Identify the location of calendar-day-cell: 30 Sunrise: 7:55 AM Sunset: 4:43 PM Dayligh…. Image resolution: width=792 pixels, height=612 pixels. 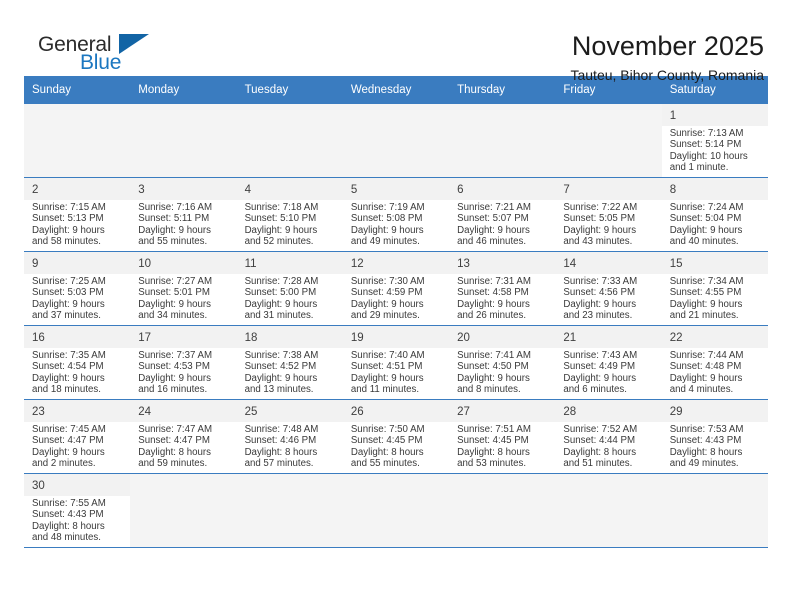
(77, 510).